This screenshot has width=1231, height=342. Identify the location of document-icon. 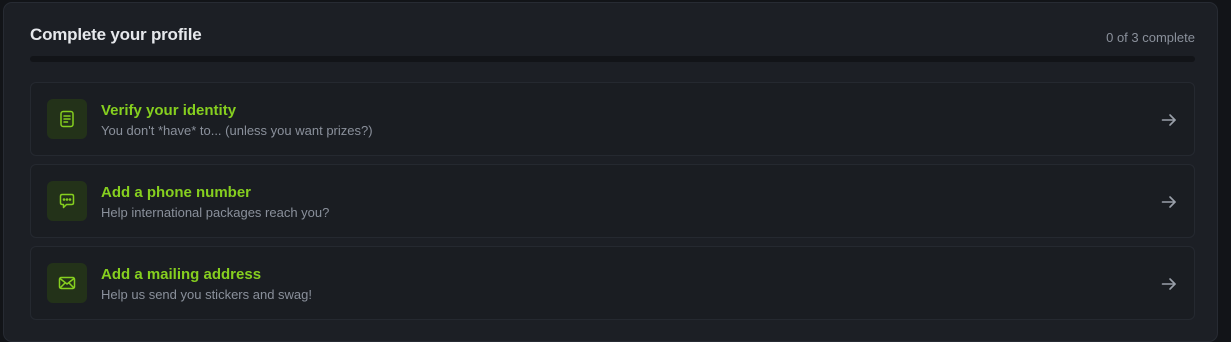
(67, 119).